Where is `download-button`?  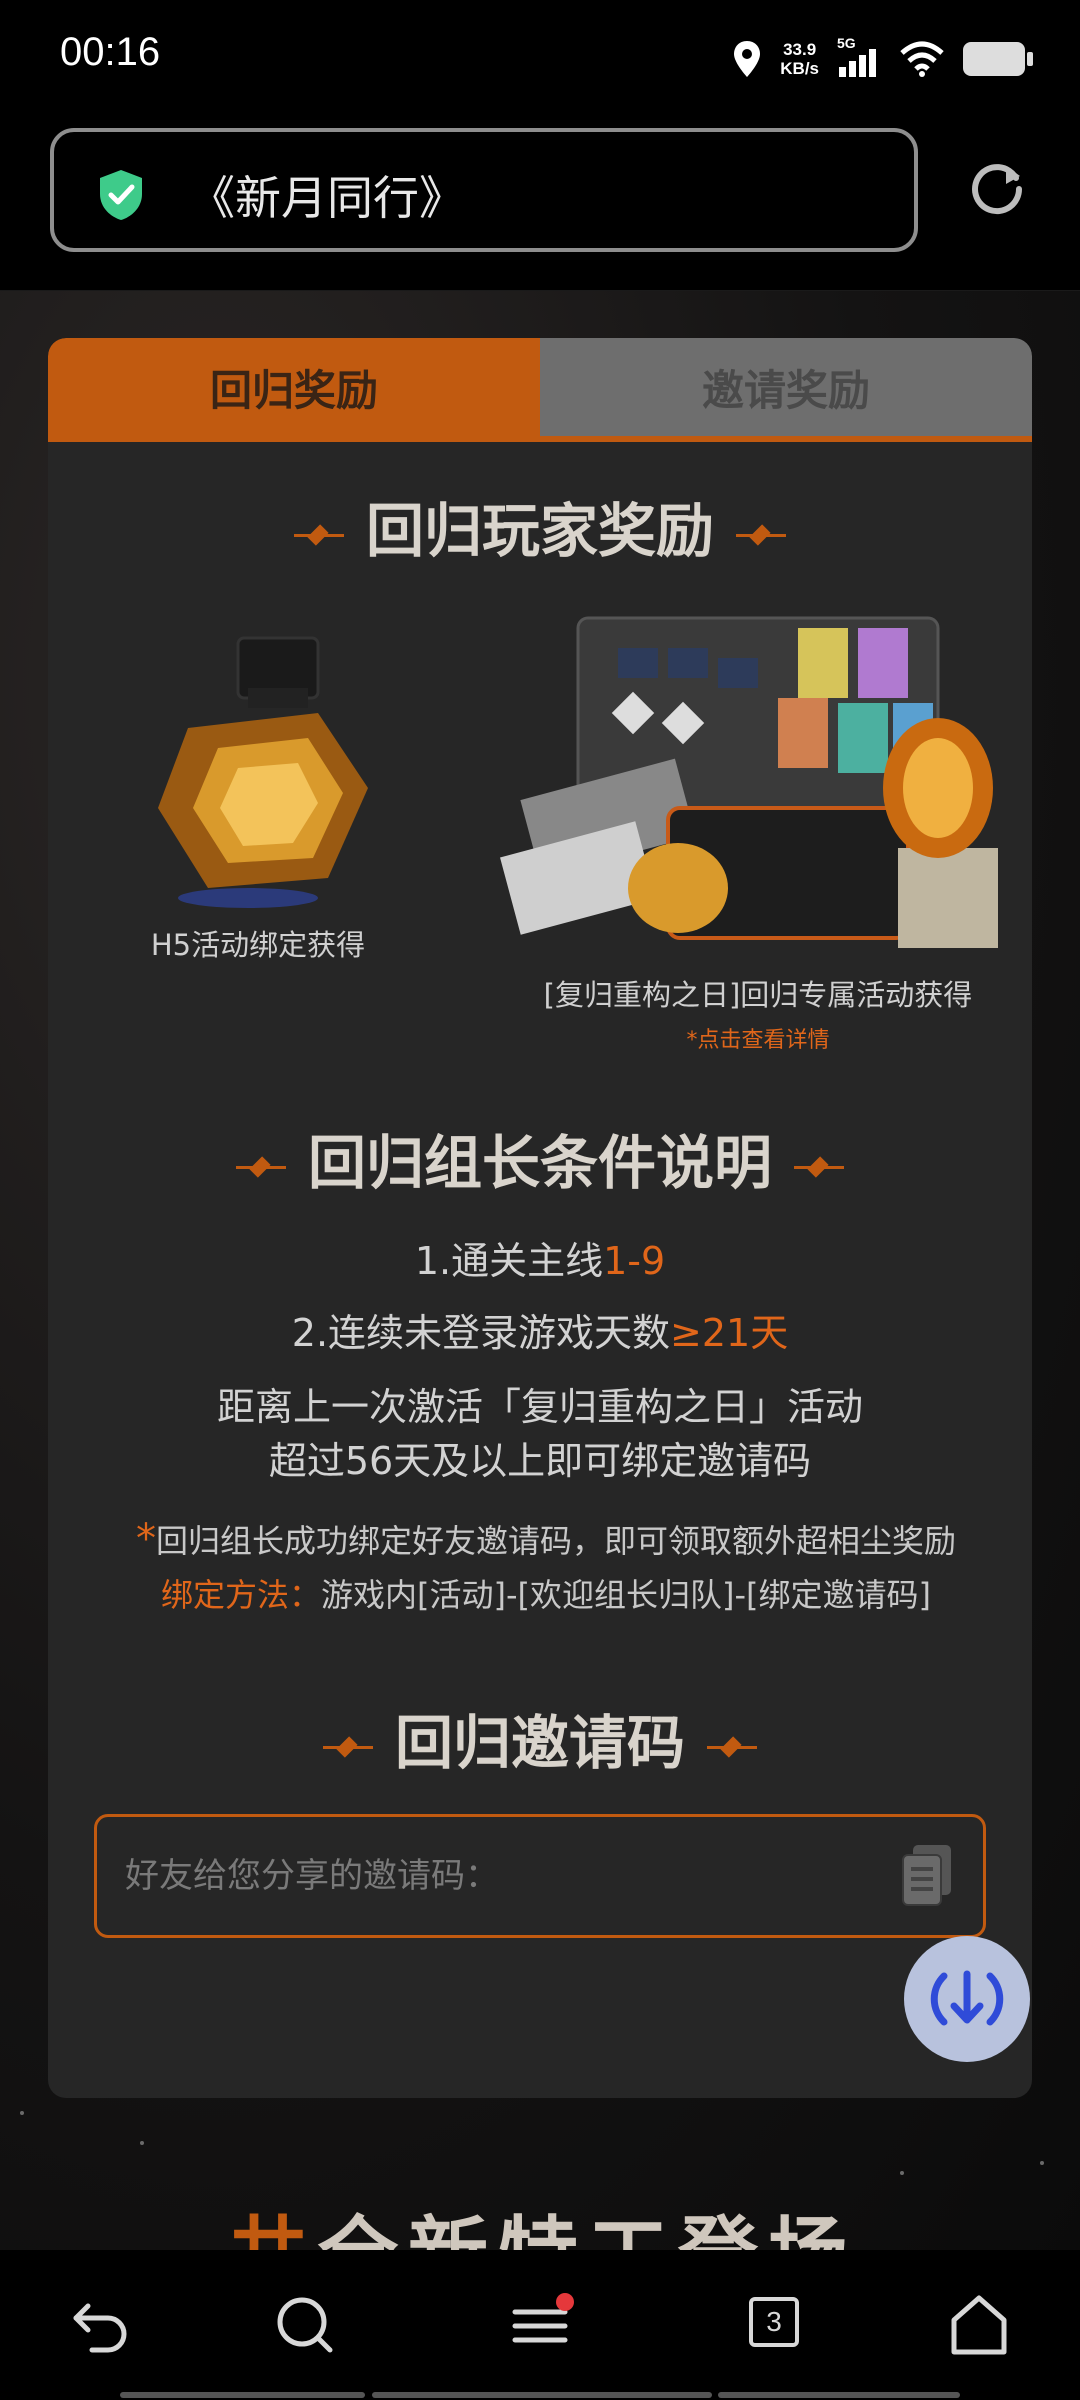
download-button is located at coordinates (967, 1999).